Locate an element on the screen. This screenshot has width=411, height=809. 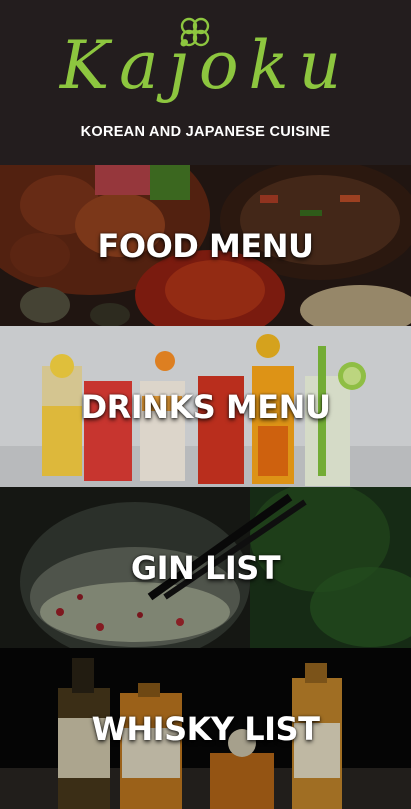
whisky-list-label: WHISKY LIST is located at coordinates (205, 728).